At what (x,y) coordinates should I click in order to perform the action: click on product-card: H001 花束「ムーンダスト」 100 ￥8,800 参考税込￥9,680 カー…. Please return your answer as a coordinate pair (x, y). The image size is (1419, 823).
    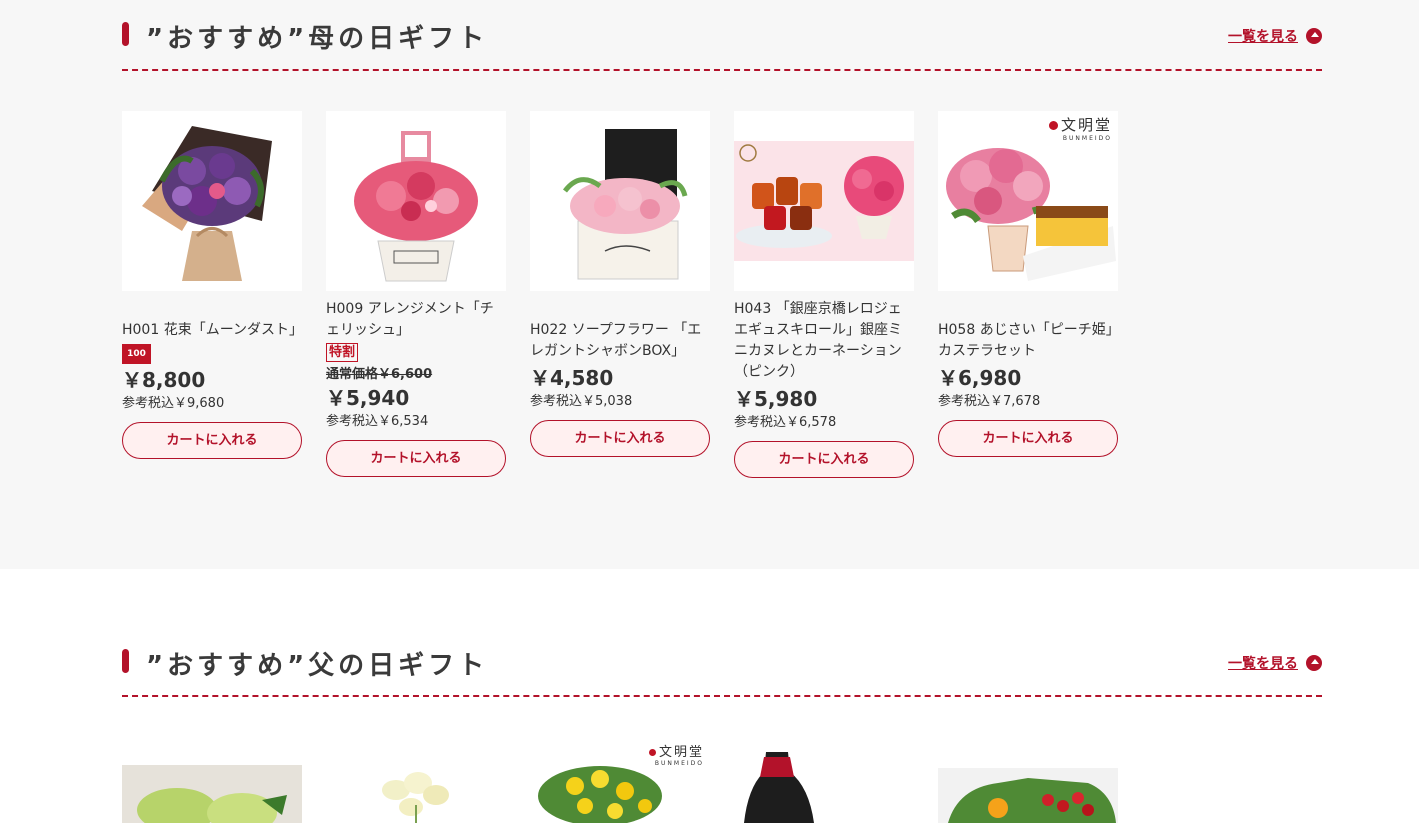
    Looking at the image, I should click on (212, 285).